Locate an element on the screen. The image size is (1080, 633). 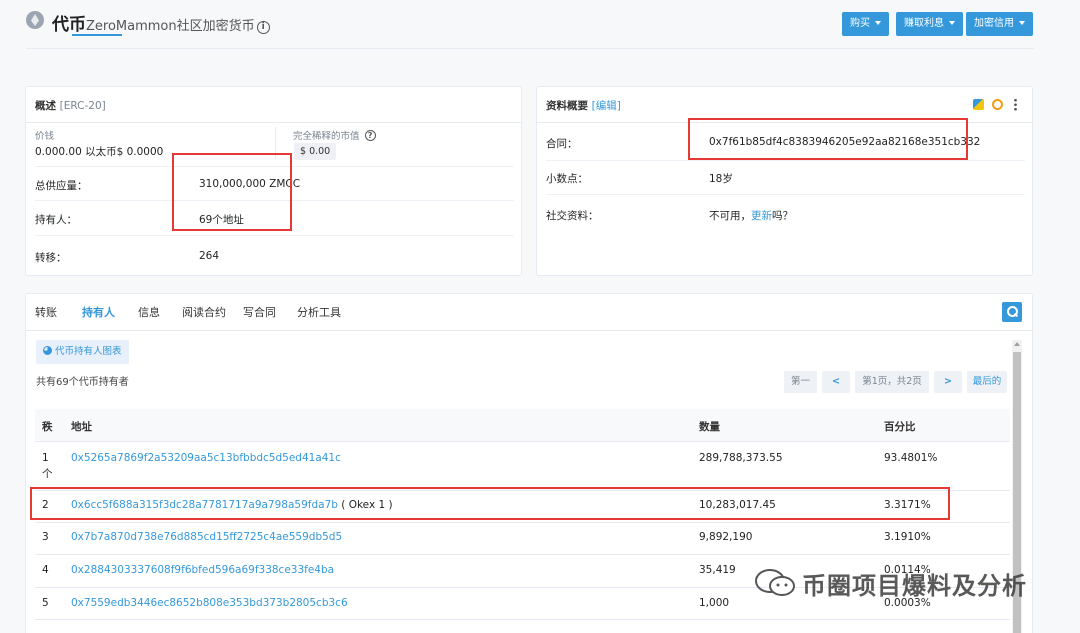
rank-cell: 3 is located at coordinates (45, 537).